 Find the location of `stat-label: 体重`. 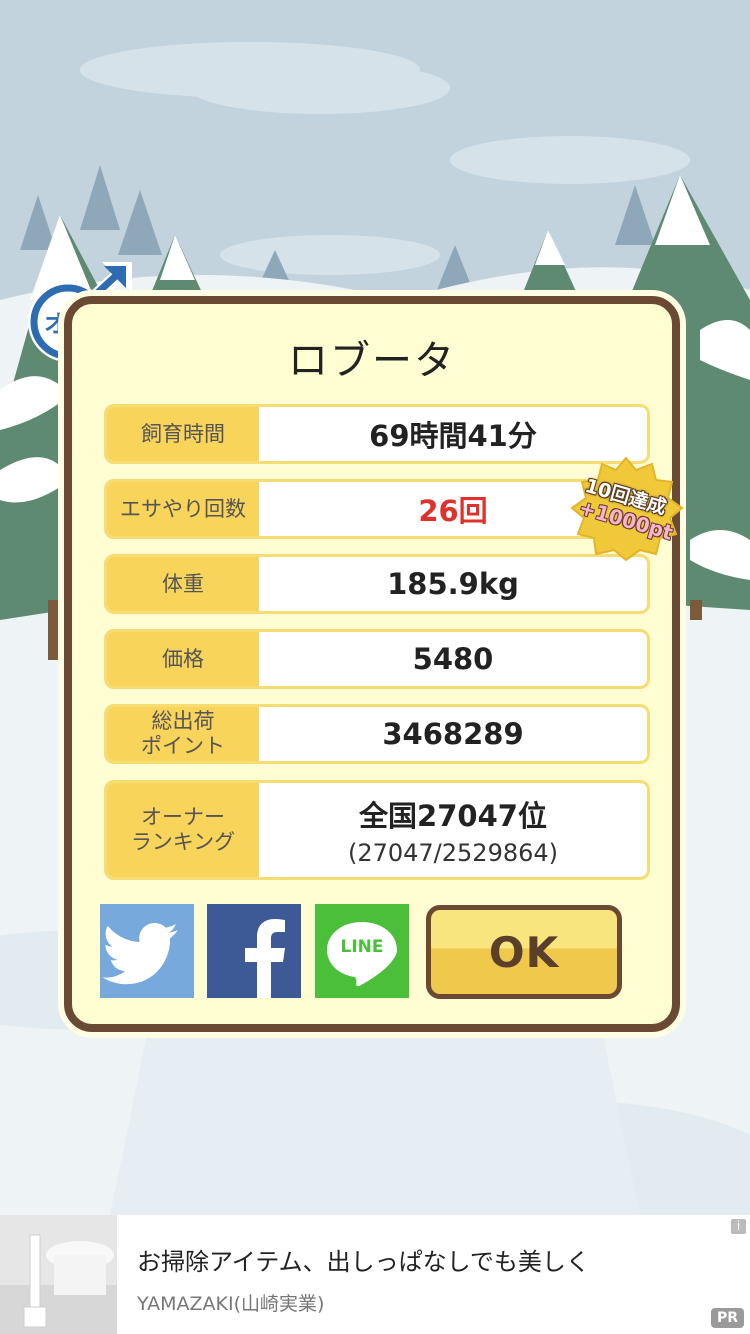

stat-label: 体重 is located at coordinates (183, 584).